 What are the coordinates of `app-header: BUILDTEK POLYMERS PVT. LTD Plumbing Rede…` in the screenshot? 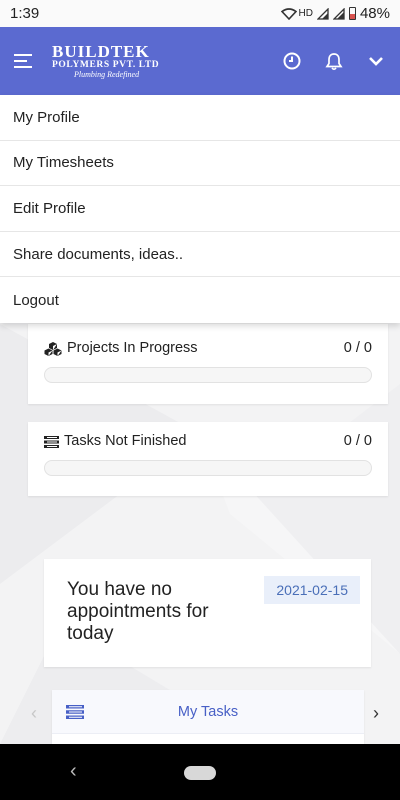 It's located at (200, 61).